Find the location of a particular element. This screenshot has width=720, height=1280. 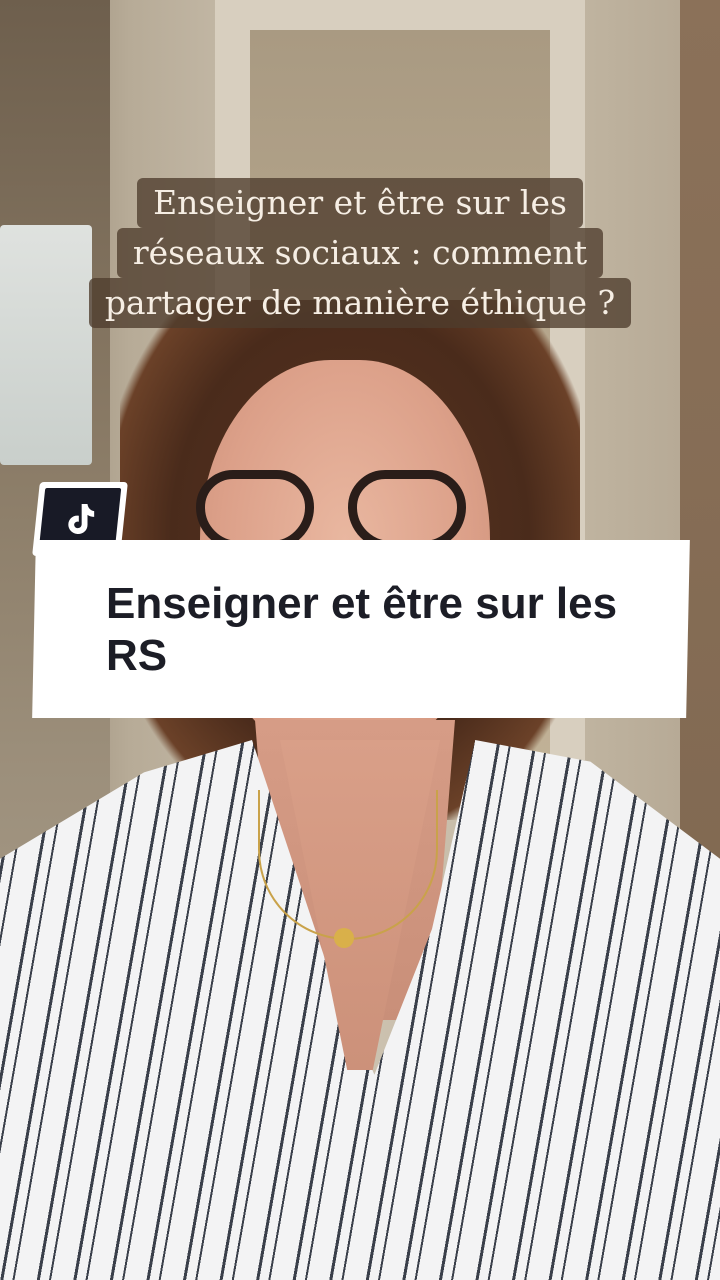

title-card: Enseigner et être sur les RS is located at coordinates (361, 629).